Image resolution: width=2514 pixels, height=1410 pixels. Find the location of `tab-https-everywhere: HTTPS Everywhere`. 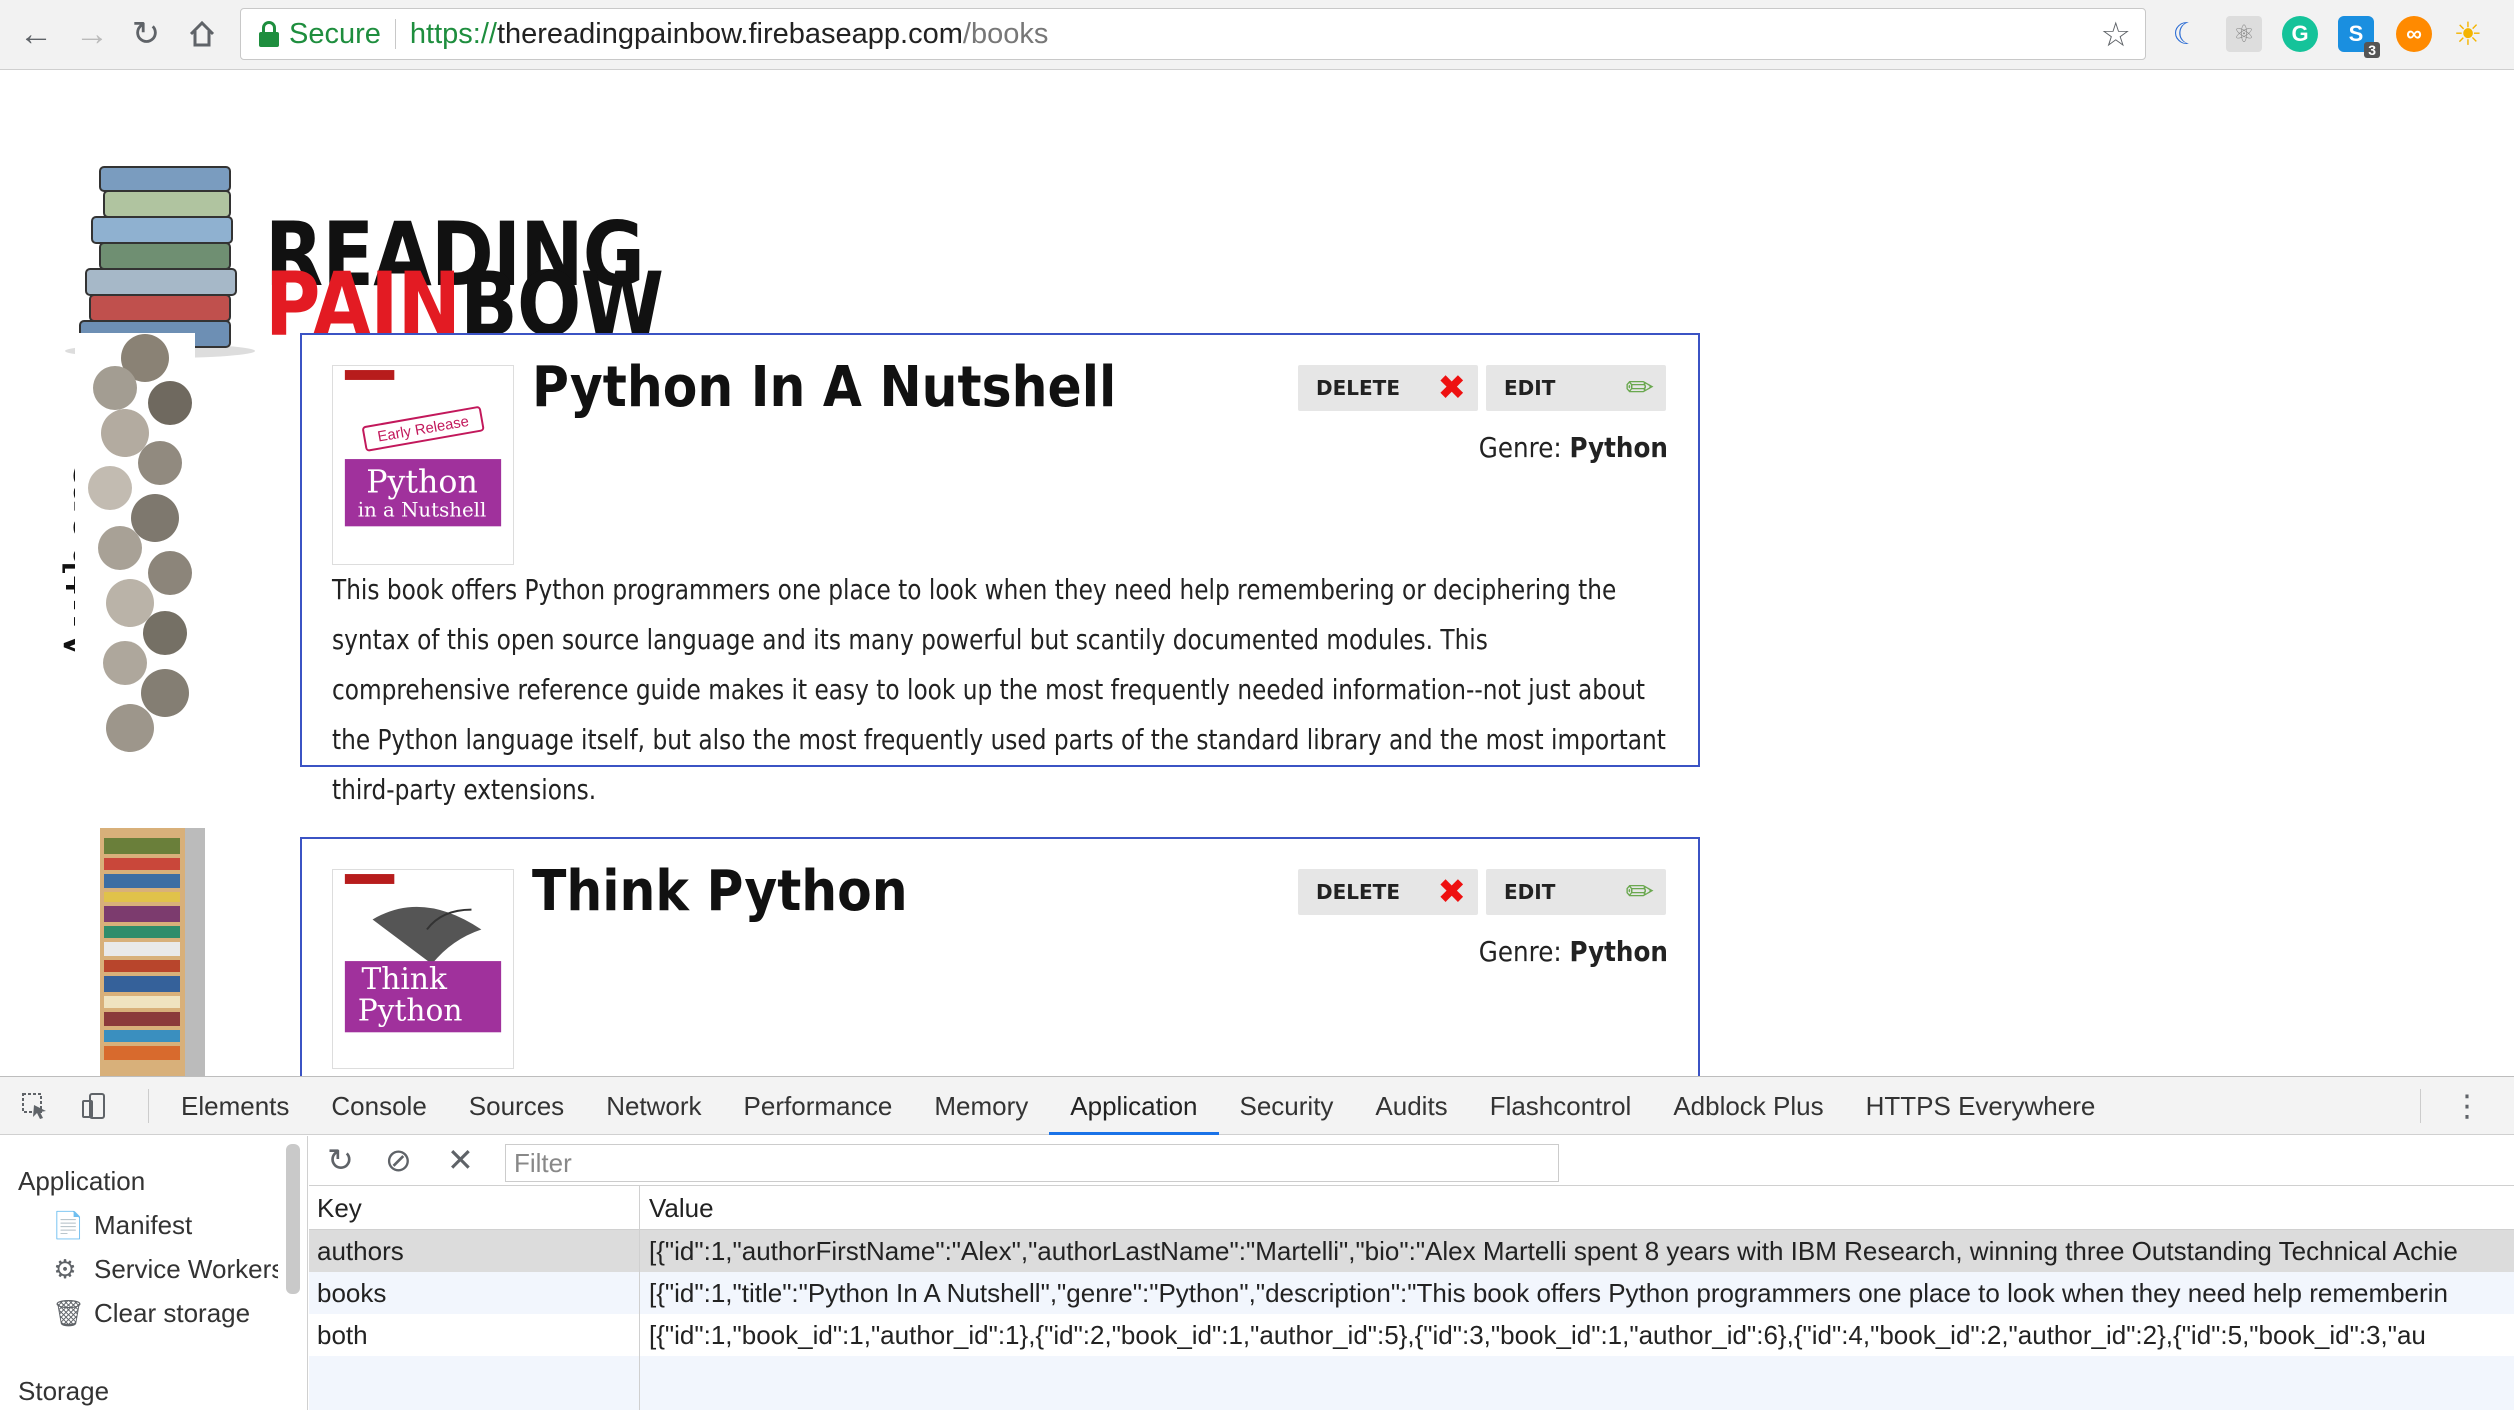

tab-https-everywhere: HTTPS Everywhere is located at coordinates (1981, 1106).